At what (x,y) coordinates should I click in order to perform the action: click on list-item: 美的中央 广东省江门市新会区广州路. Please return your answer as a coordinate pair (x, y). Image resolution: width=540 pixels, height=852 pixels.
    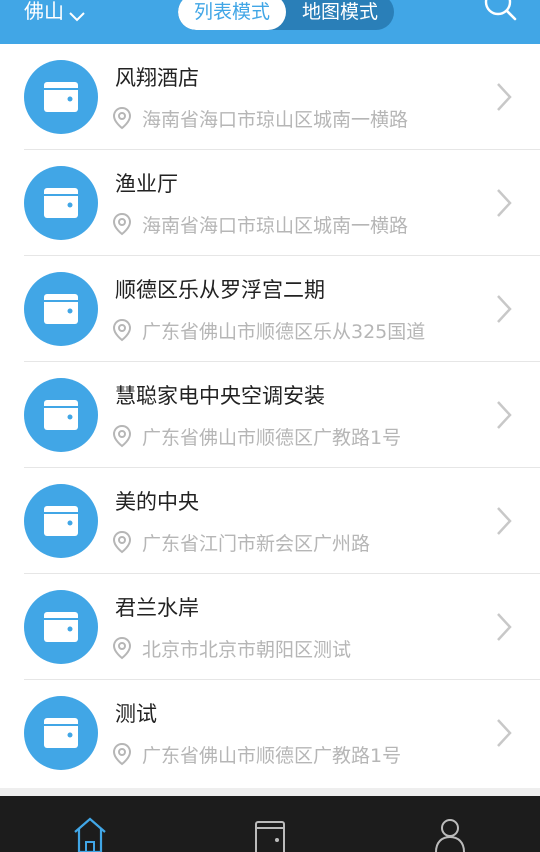
    Looking at the image, I should click on (270, 521).